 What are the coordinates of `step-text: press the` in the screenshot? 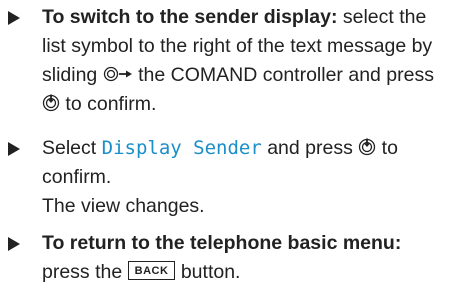 It's located at (85, 272).